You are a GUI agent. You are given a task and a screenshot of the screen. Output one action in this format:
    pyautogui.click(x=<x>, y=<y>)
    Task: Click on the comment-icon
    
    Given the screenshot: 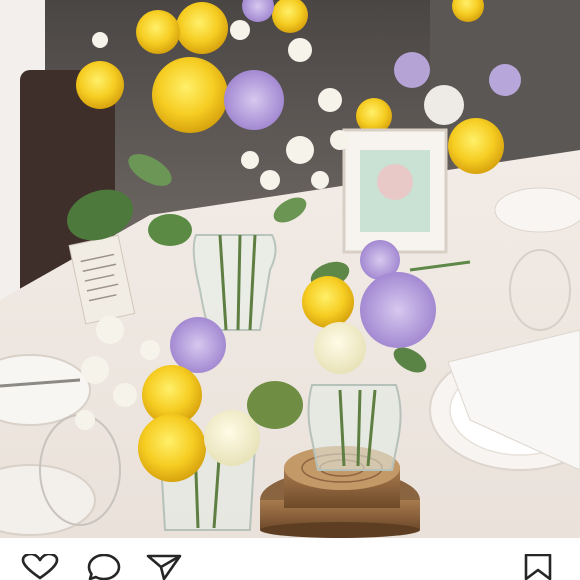 What is the action you would take?
    pyautogui.click(x=104, y=567)
    